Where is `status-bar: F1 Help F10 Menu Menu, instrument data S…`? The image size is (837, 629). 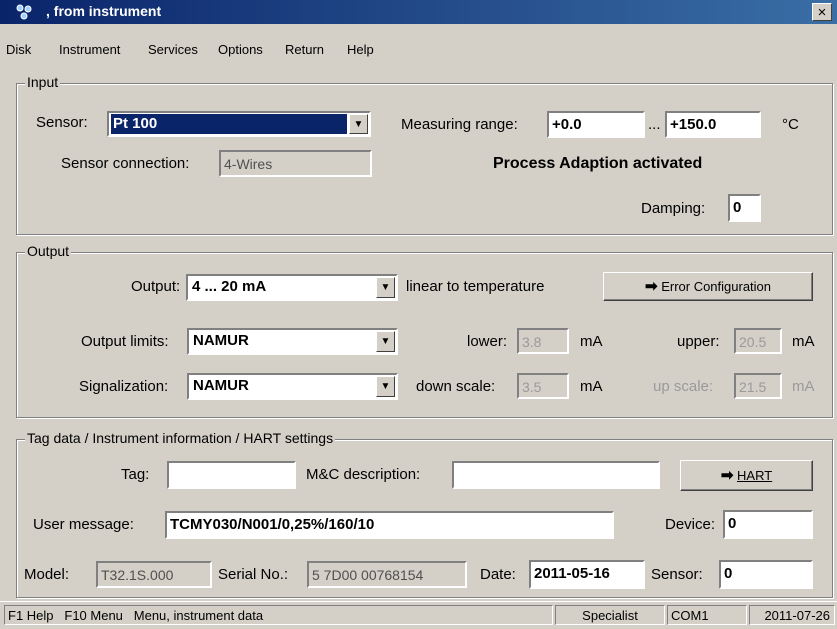 status-bar: F1 Help F10 Menu Menu, instrument data S… is located at coordinates (418, 615).